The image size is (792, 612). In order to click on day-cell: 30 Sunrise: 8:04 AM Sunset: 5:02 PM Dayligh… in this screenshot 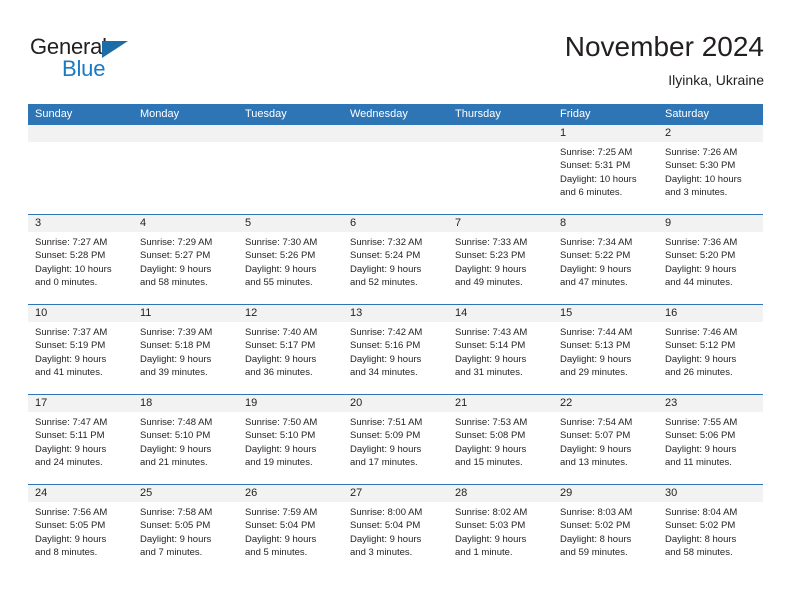, I will do `click(710, 529)`.